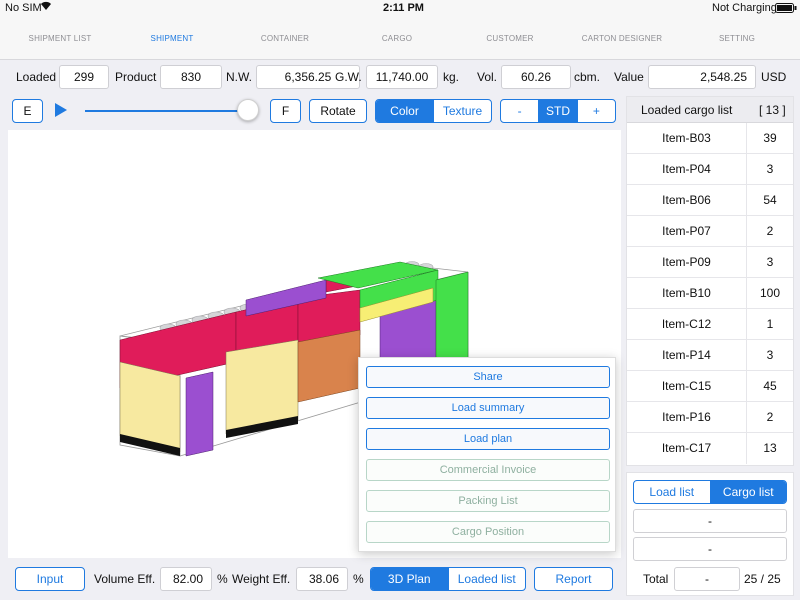  What do you see at coordinates (702, 77) in the screenshot?
I see `value-value: 2,548.25` at bounding box center [702, 77].